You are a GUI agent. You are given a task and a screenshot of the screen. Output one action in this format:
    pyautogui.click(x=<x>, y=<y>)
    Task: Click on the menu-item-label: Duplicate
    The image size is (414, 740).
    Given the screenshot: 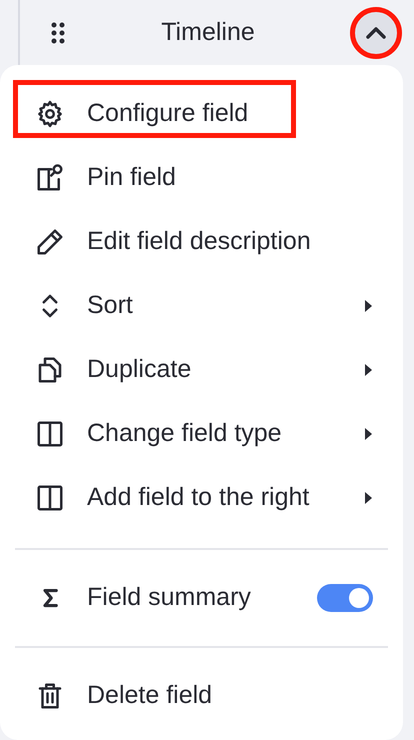 What is the action you would take?
    pyautogui.click(x=139, y=370)
    